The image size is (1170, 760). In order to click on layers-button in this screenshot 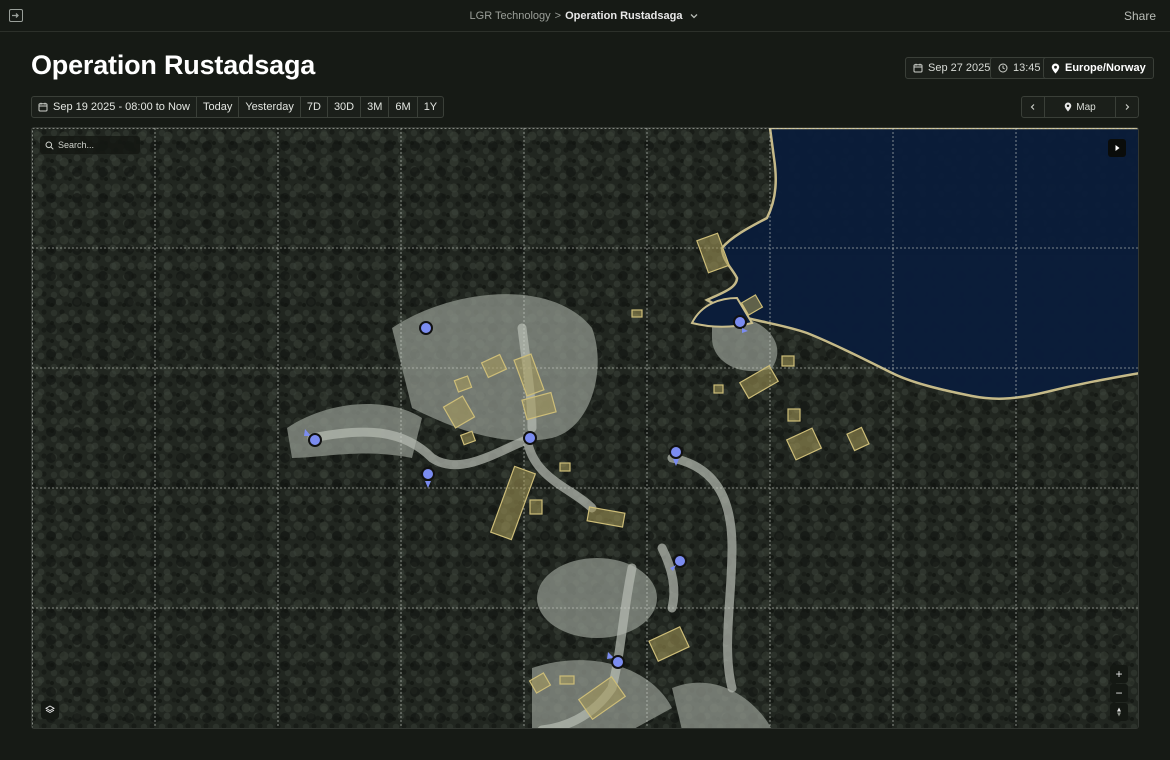, I will do `click(50, 710)`.